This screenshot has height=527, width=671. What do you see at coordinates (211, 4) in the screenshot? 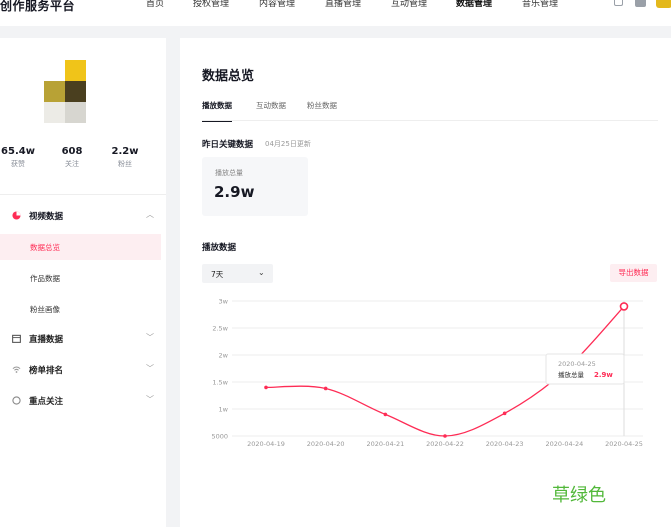
I see `nav-authorization: 授权管理` at bounding box center [211, 4].